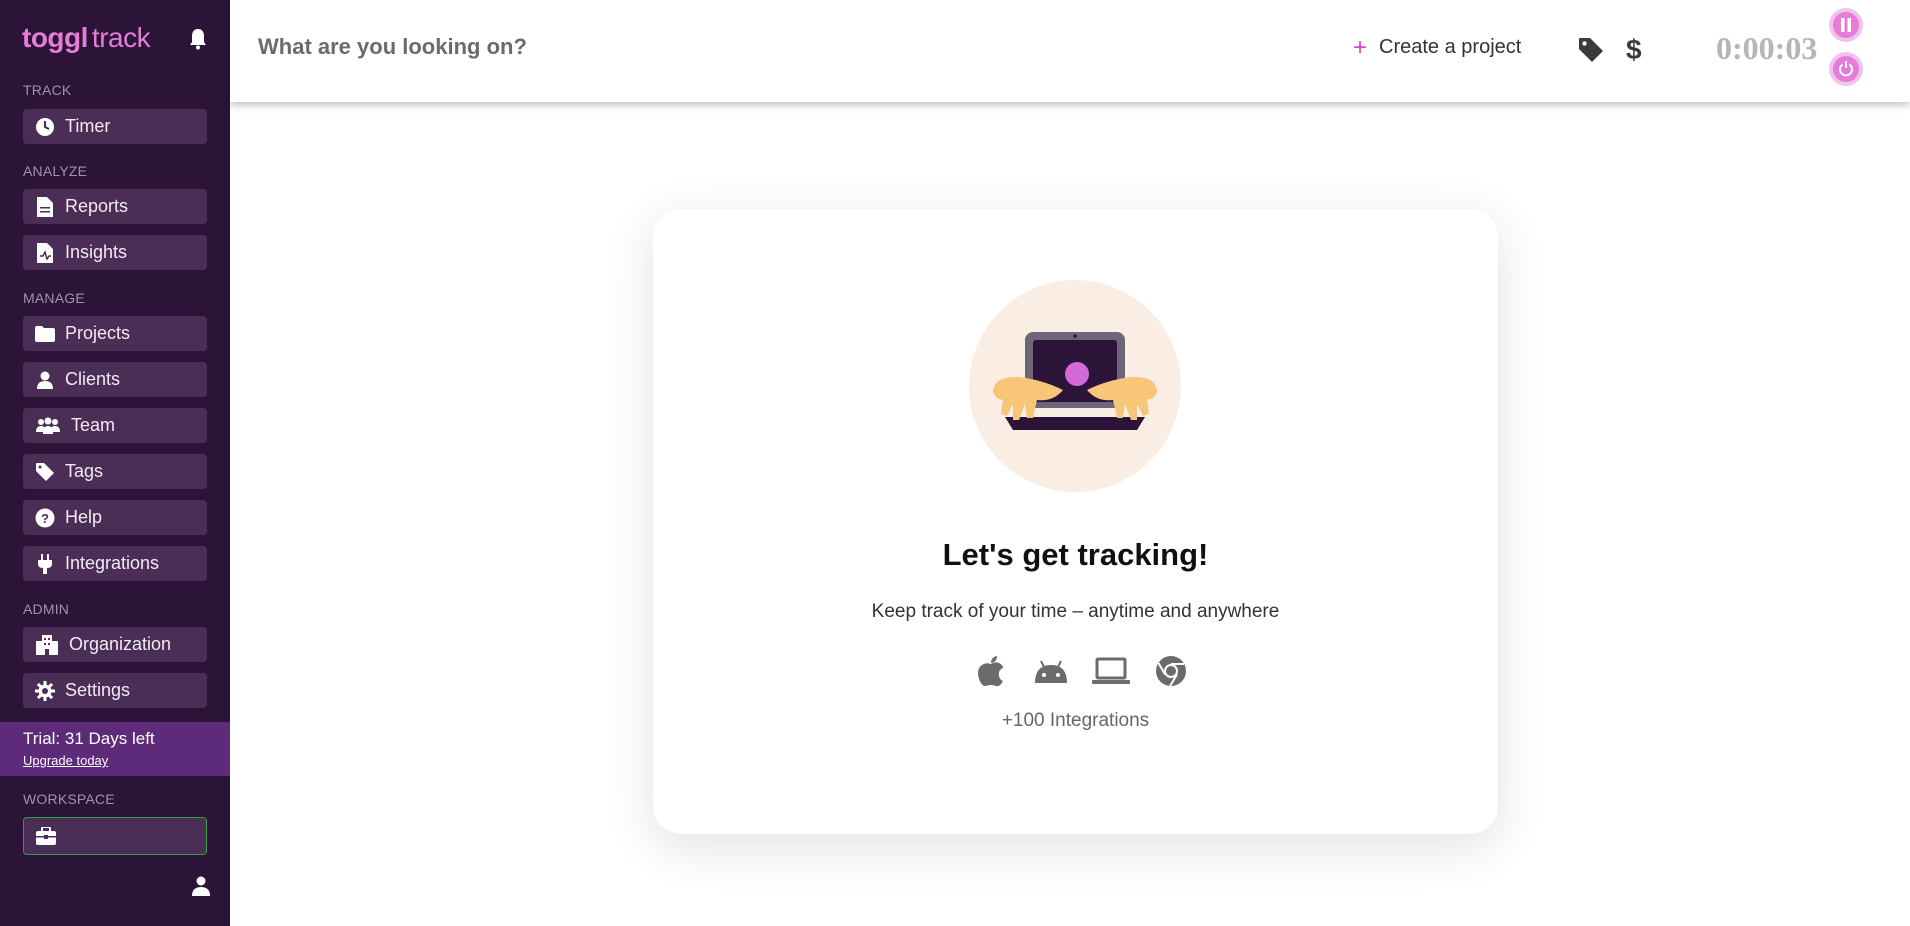 Image resolution: width=1910 pixels, height=926 pixels. What do you see at coordinates (45, 206) in the screenshot?
I see `document-icon` at bounding box center [45, 206].